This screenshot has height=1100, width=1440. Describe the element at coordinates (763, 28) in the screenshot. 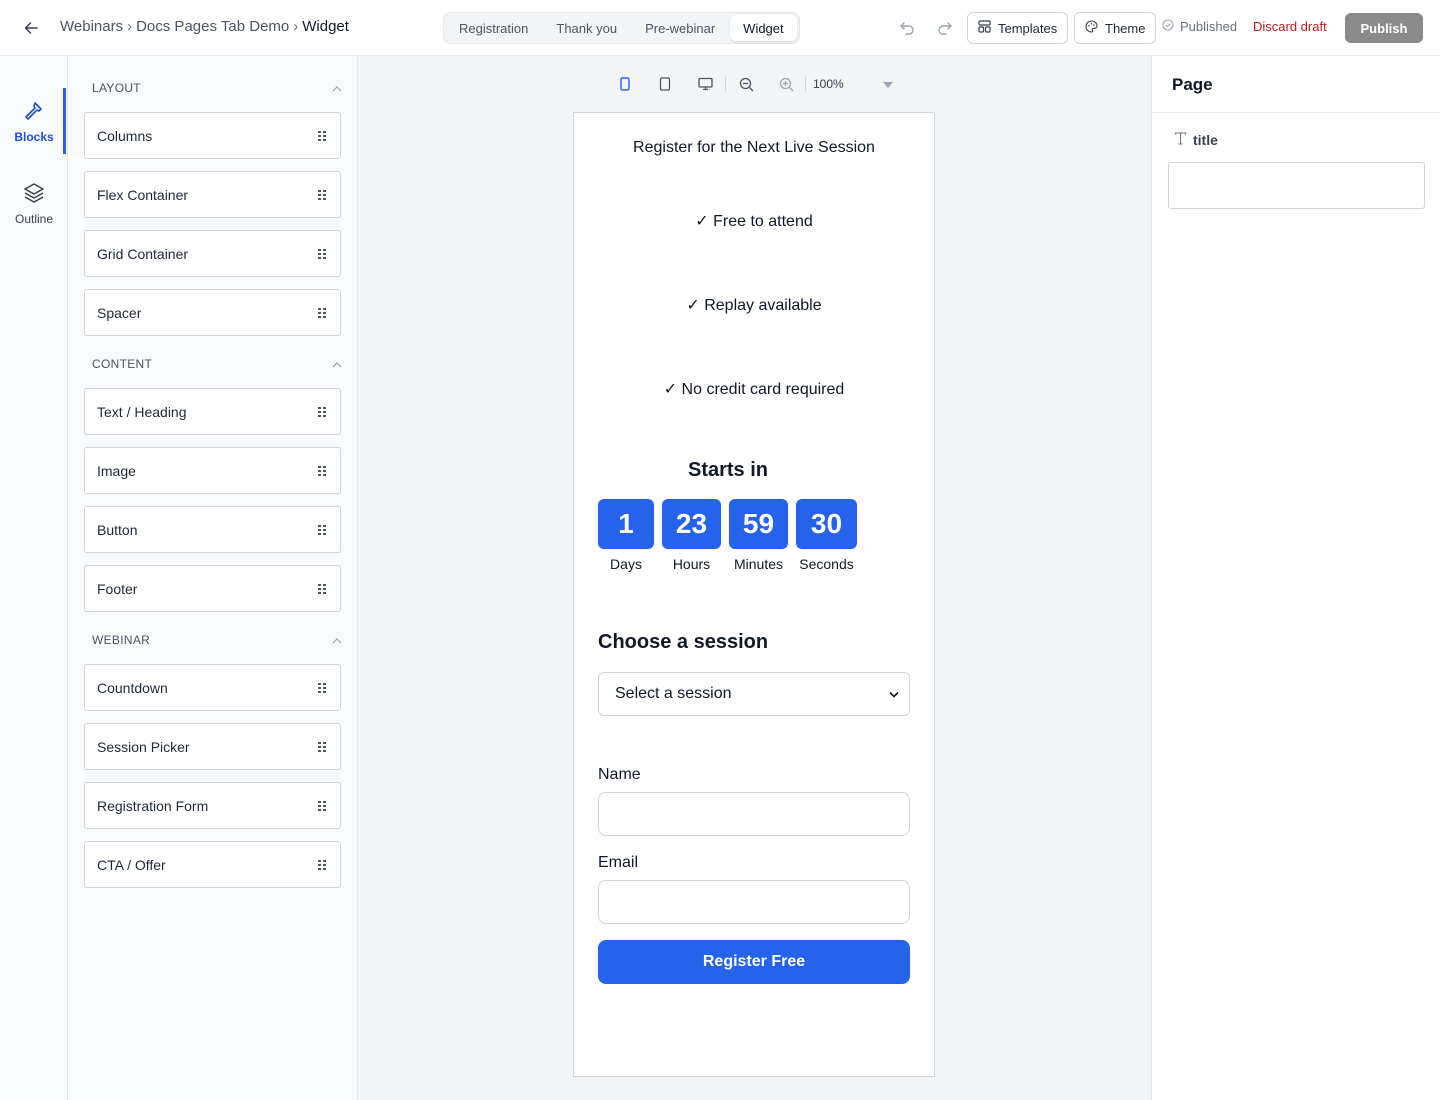

I see `tab-widget: Widget` at that location.